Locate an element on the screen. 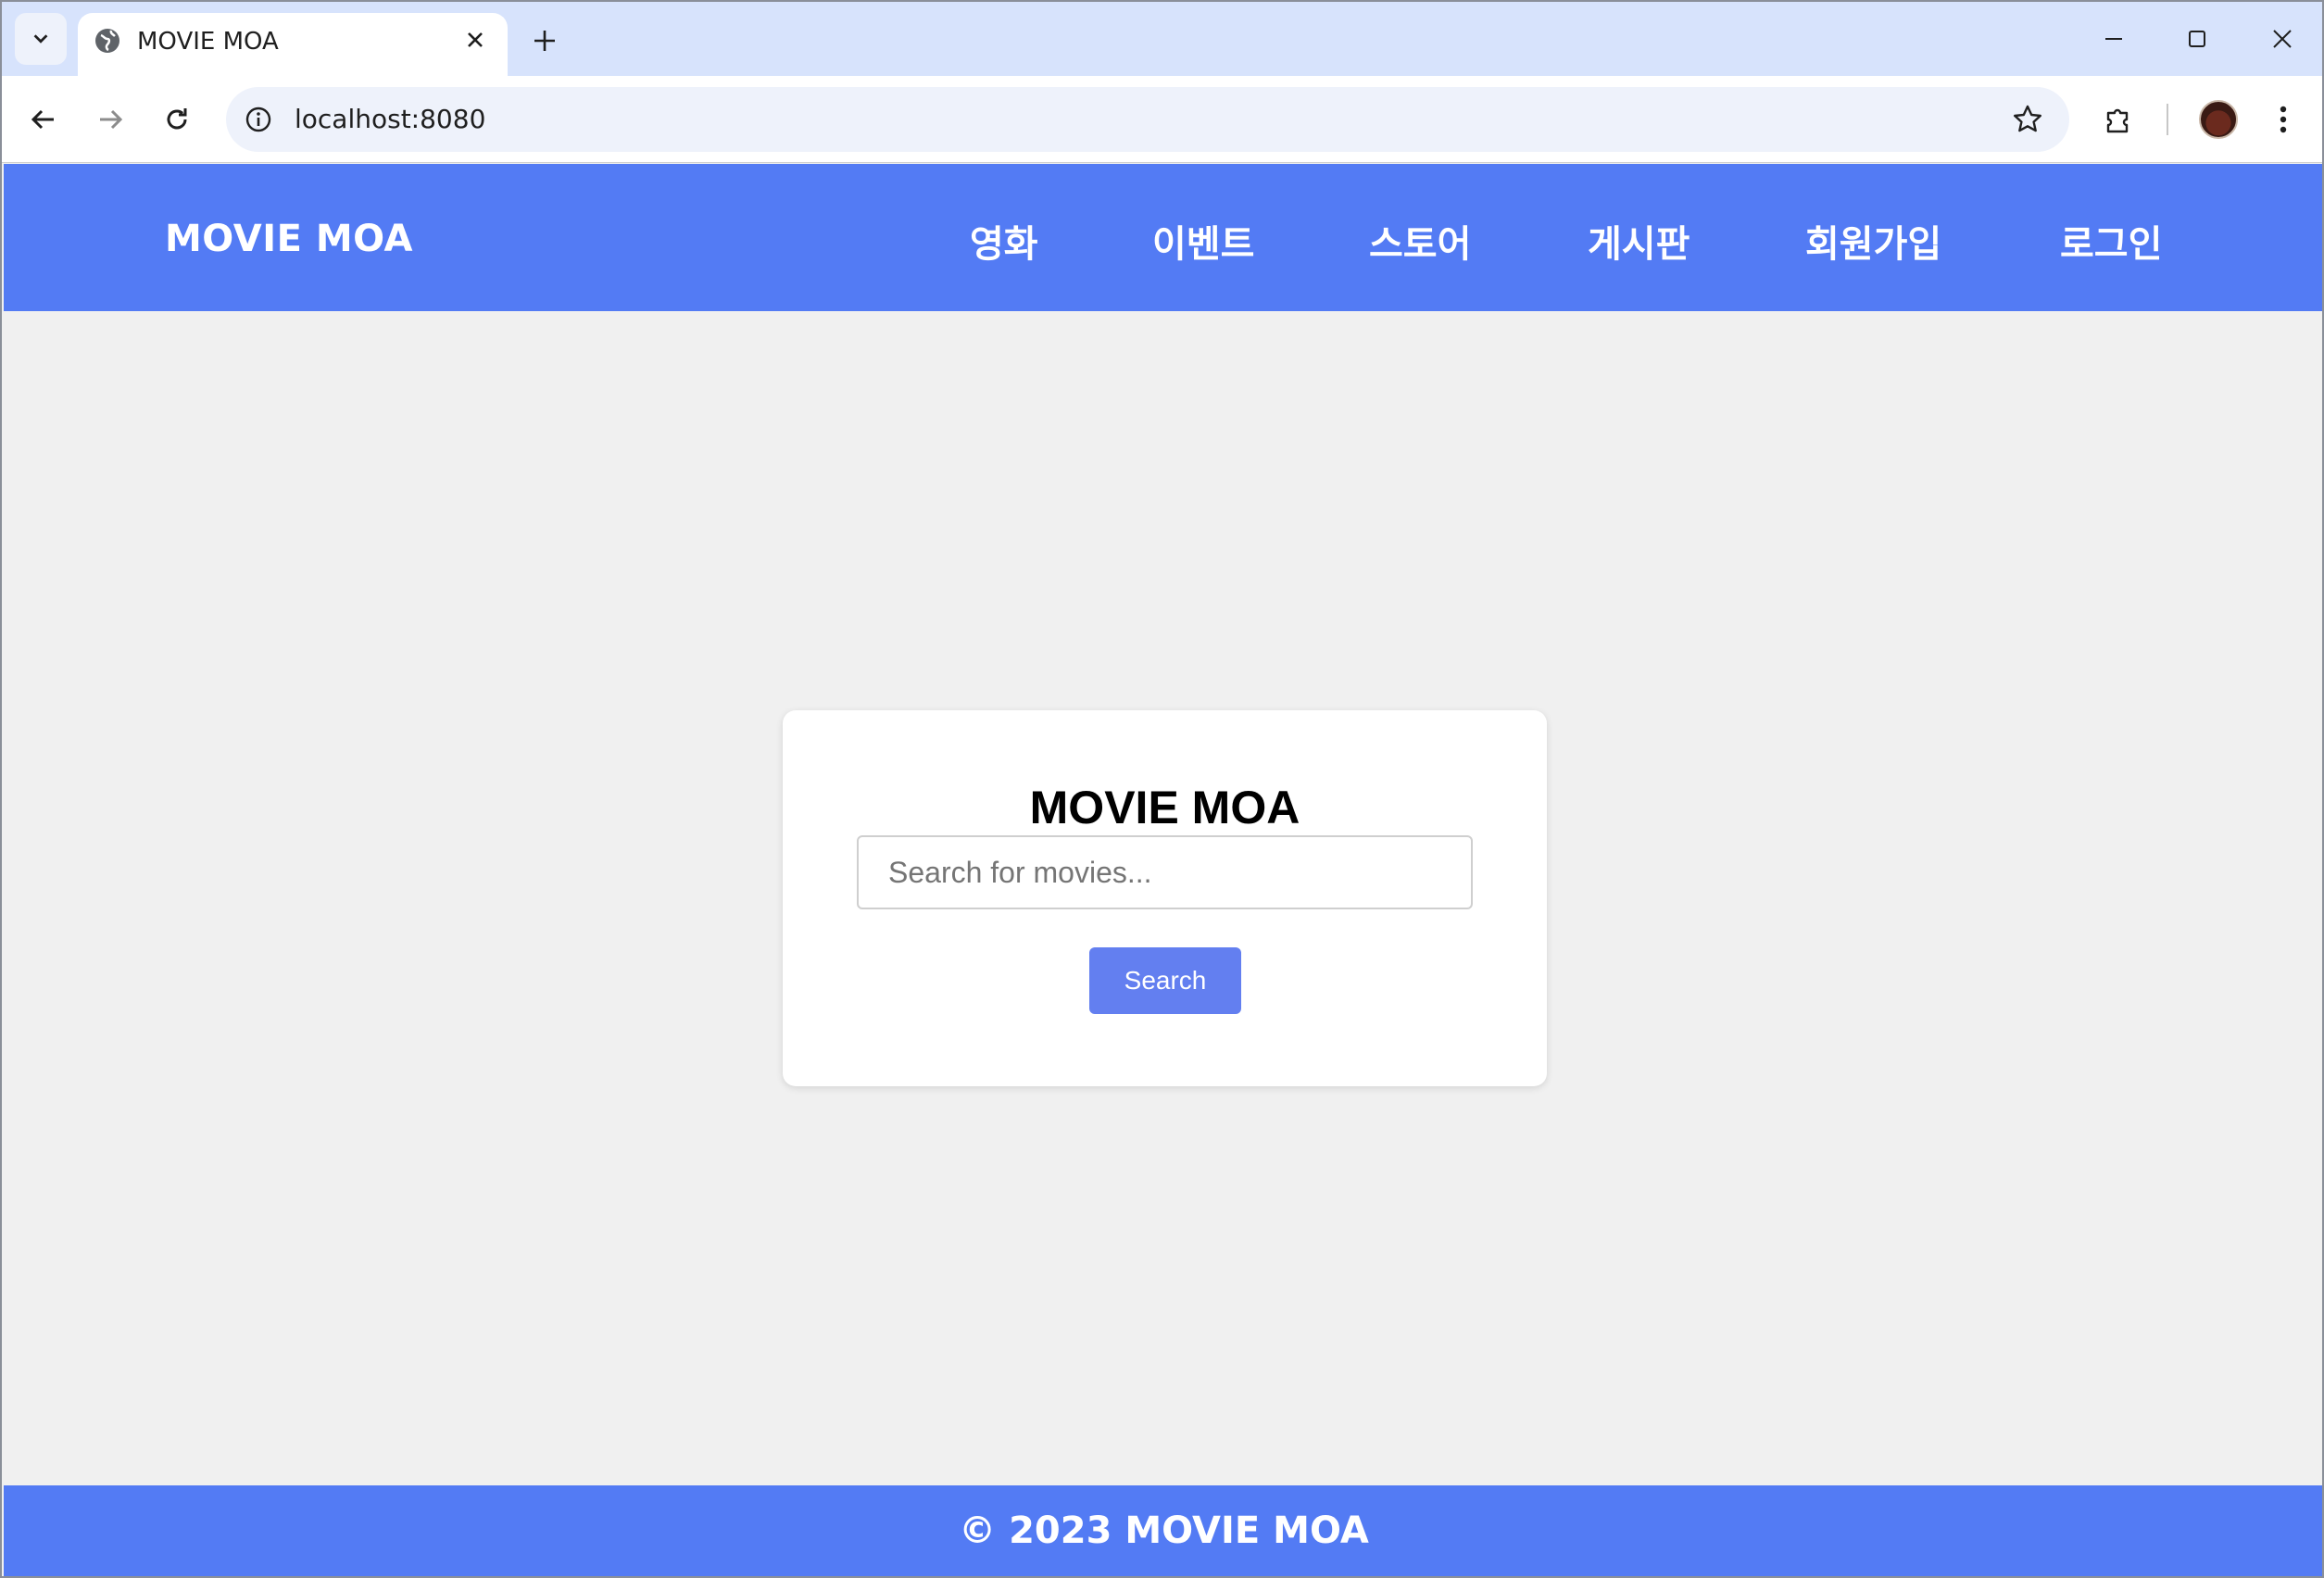  site-header: MOVIE MOA 영화 이벤트 스토어 게시판 회원가입 로그인 is located at coordinates (1163, 237).